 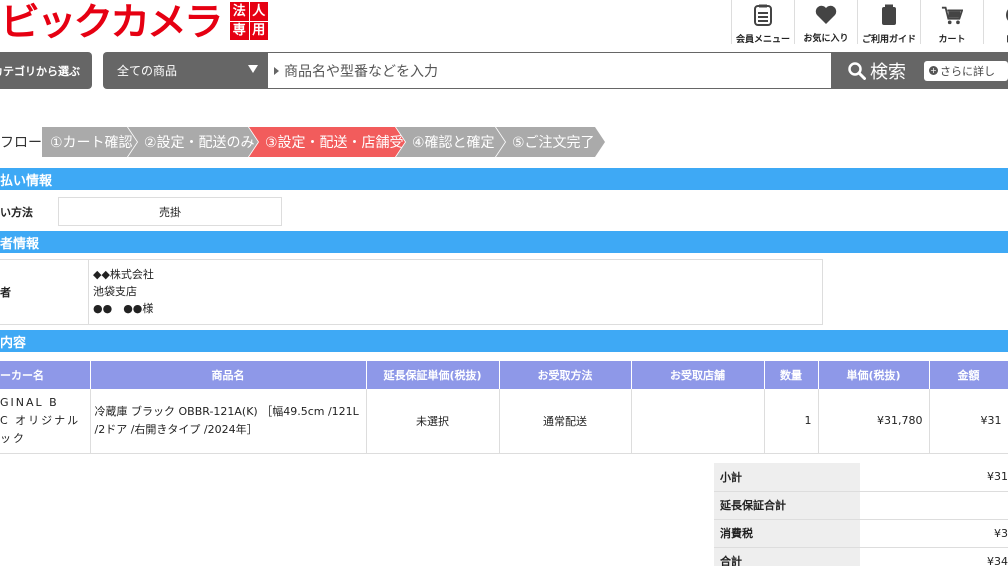 I want to click on receive-store-cell, so click(x=698, y=421).